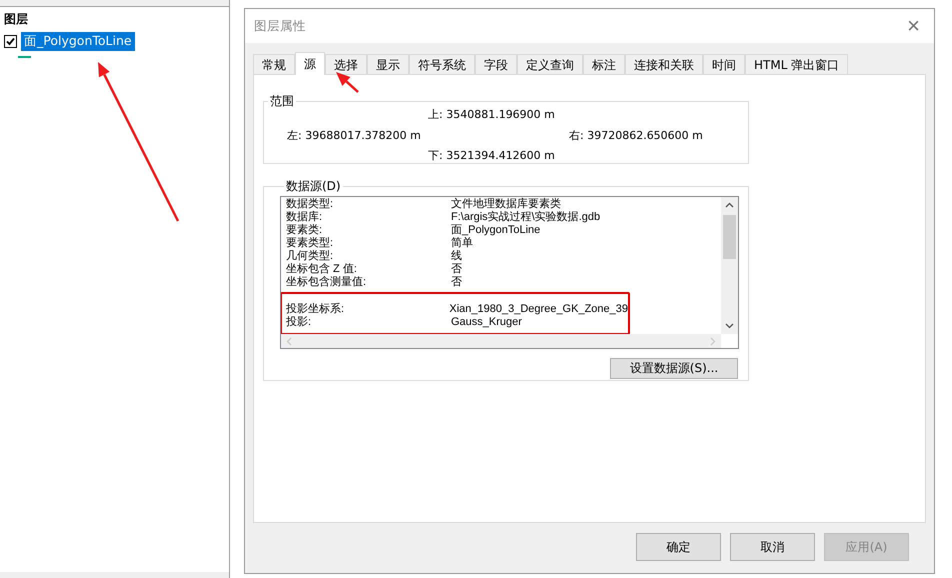  I want to click on layer-name: 面_PolygonToLine, so click(78, 41).